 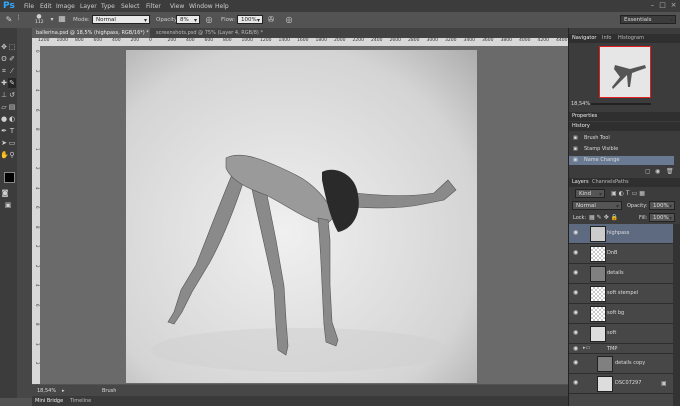 I want to click on marquee-tool-icon: ⬚, so click(x=12, y=47).